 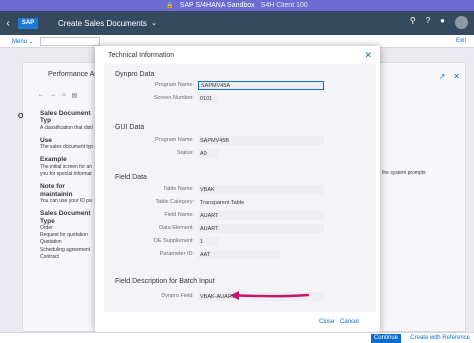 What do you see at coordinates (141, 55) in the screenshot?
I see `dialog-title: Technical Information` at bounding box center [141, 55].